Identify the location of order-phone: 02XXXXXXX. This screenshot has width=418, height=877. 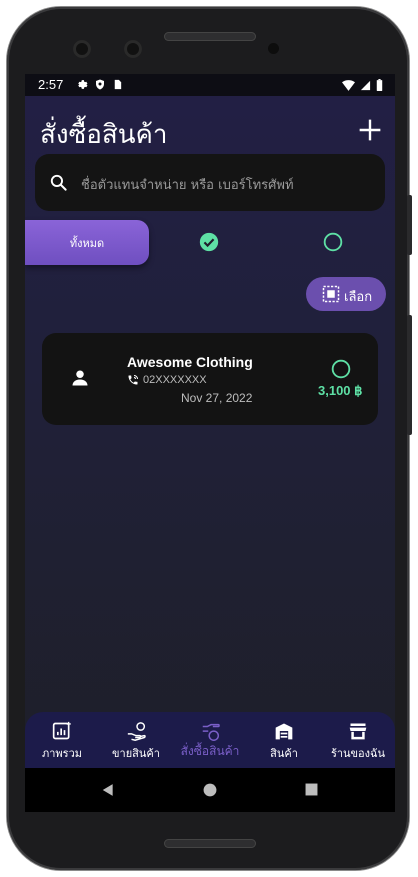
(175, 380).